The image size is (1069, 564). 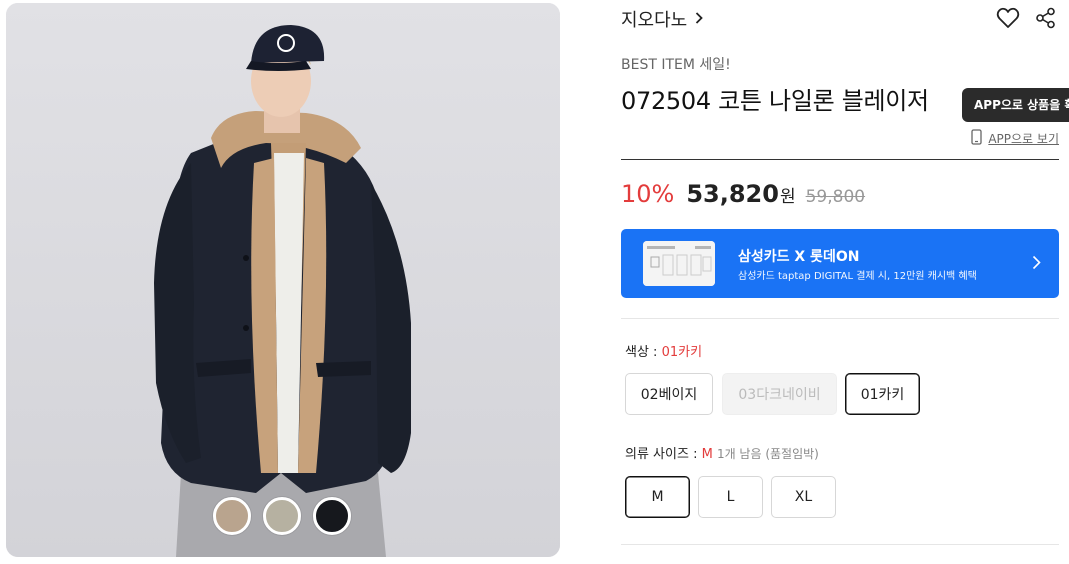 I want to click on color-swatches, so click(x=282, y=516).